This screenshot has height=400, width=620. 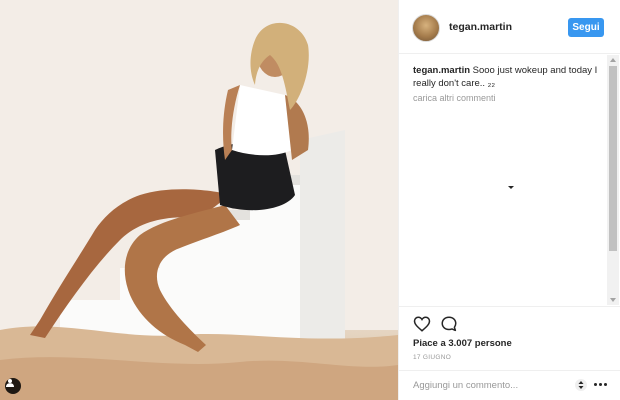 I want to click on post-actions: Piace a 3.007 persone 17 GIUGNO, so click(x=509, y=338).